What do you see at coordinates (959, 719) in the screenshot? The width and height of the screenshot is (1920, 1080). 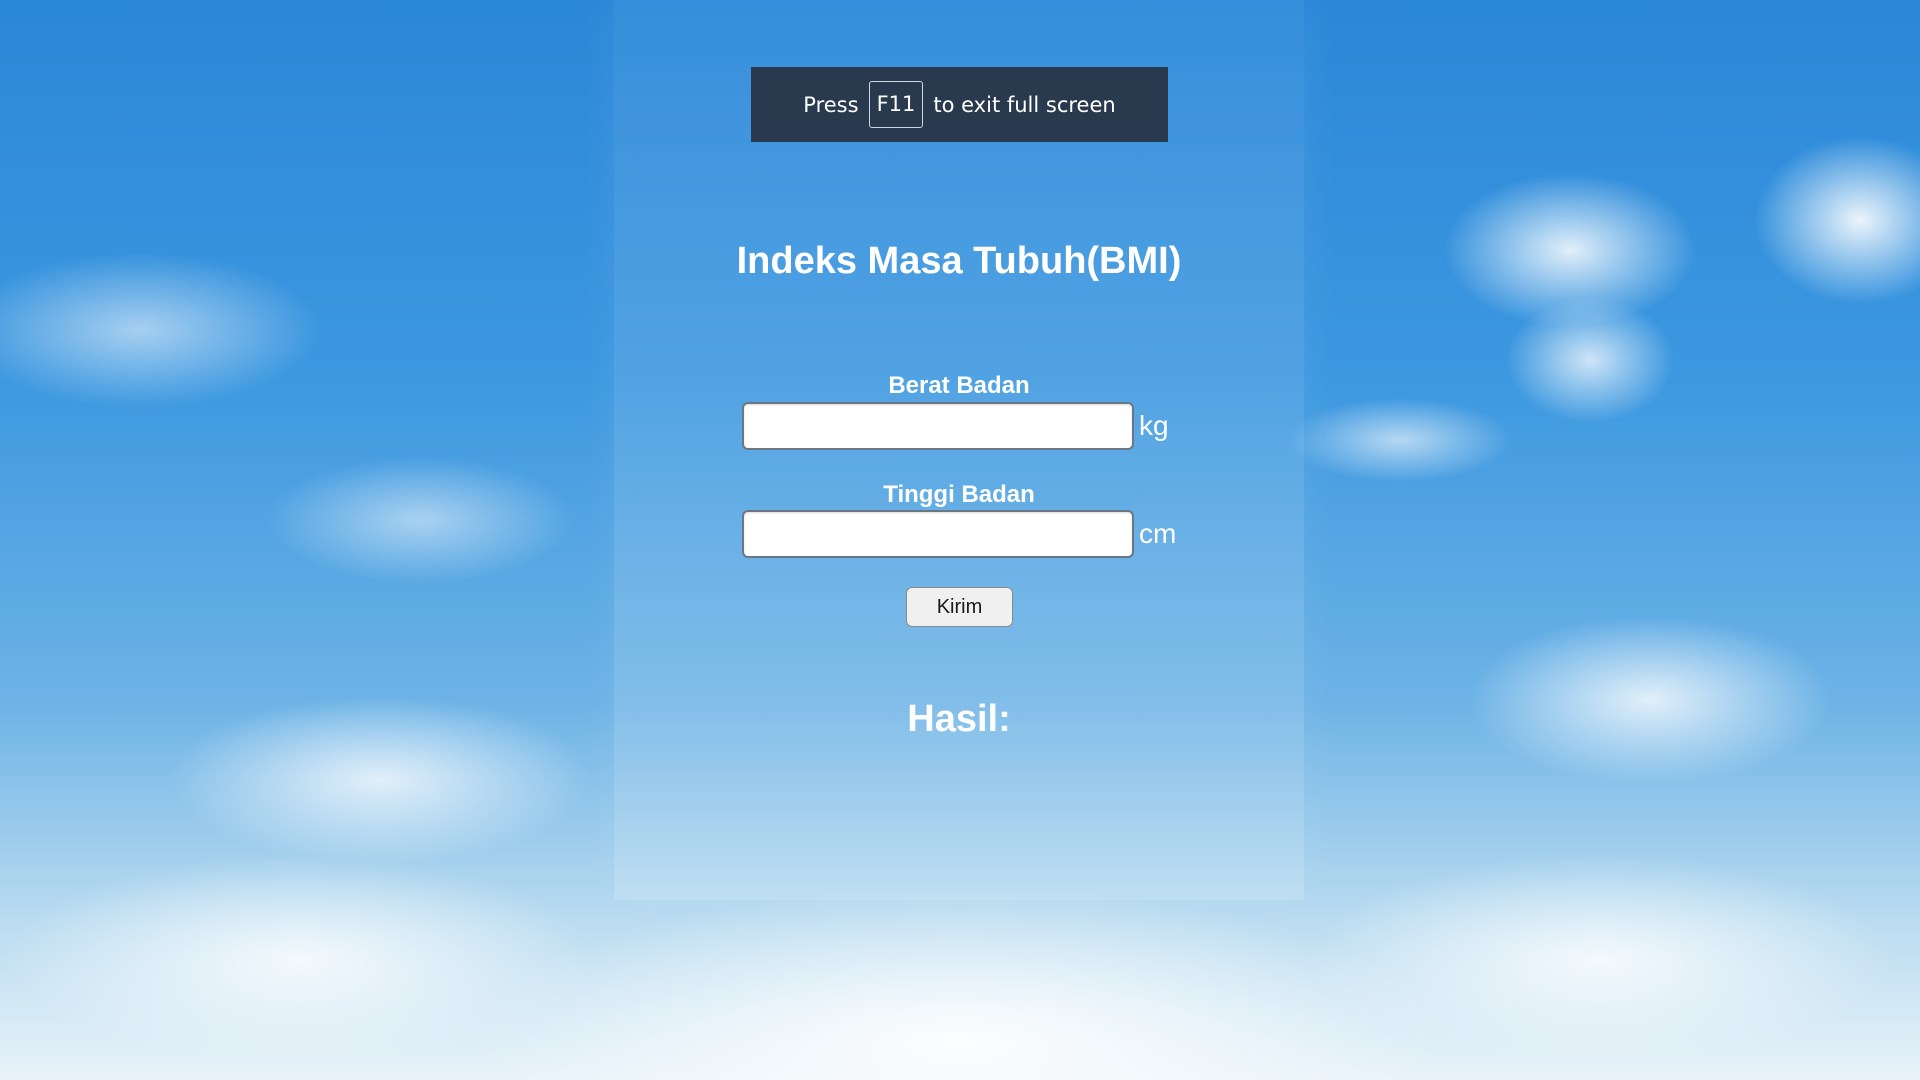 I see `result-heading: Hasil:` at bounding box center [959, 719].